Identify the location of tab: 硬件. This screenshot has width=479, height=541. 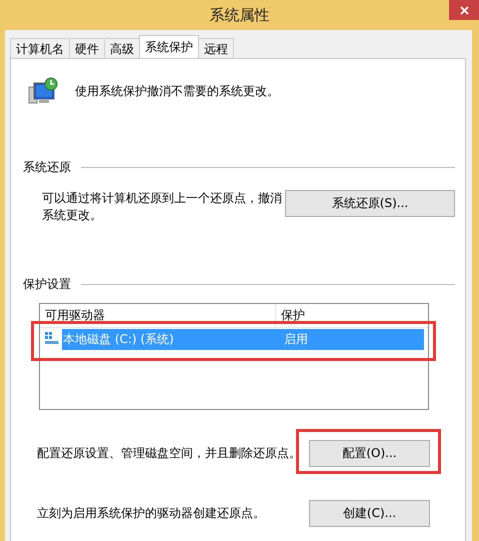
(87, 48).